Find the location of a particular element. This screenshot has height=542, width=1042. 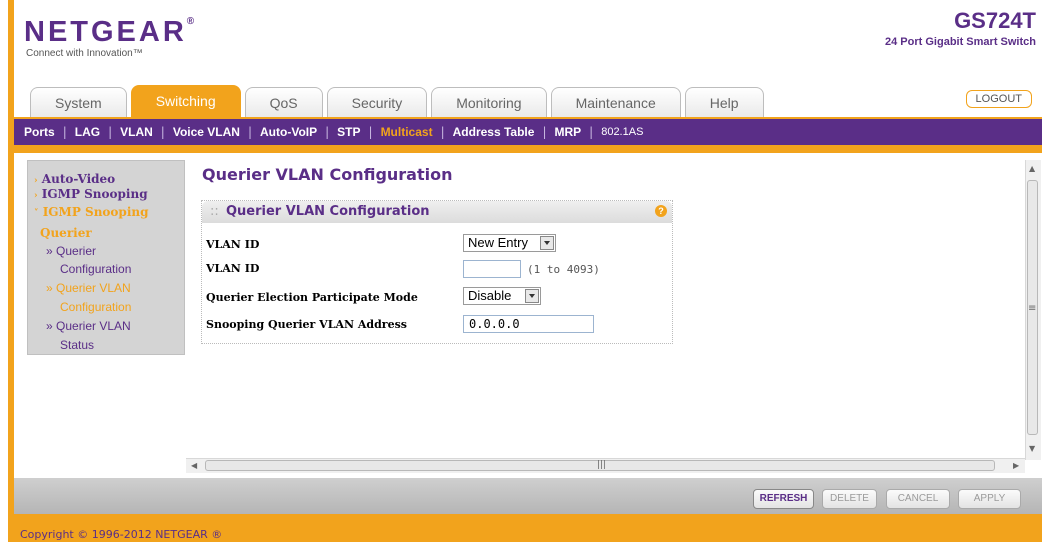

orange-band is located at coordinates (528, 149).